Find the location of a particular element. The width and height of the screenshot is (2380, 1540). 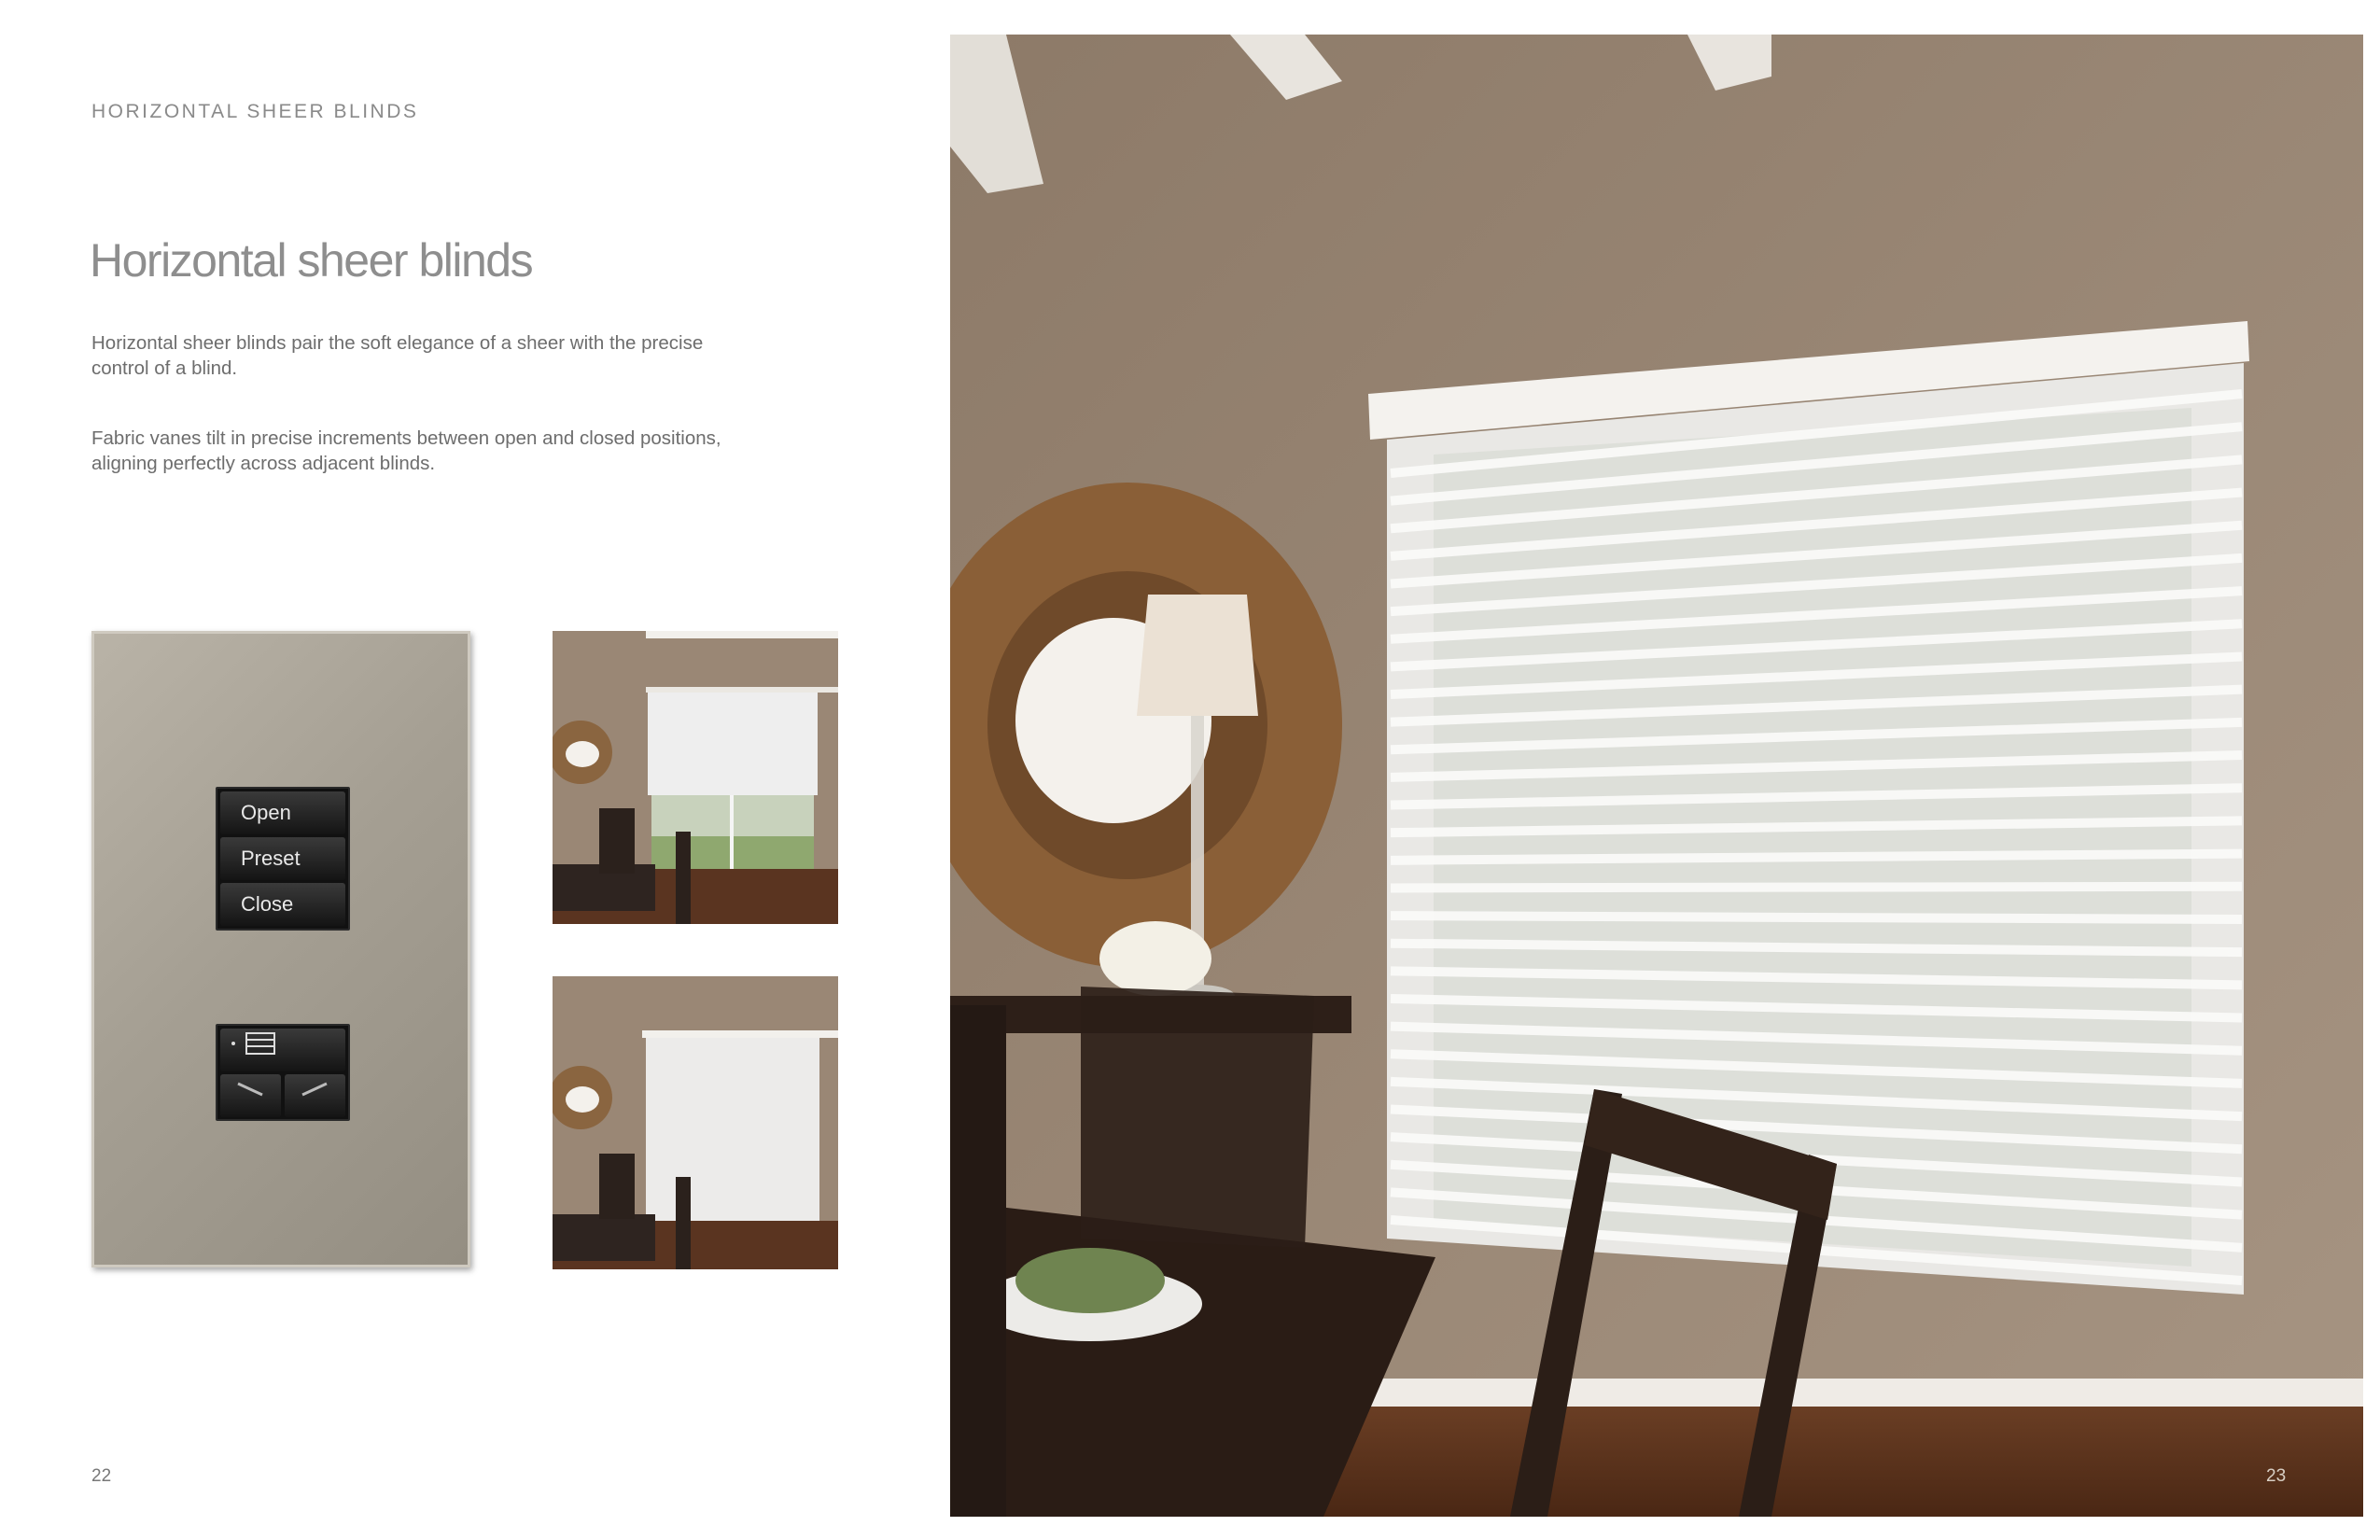

keypad-image: Open Preset Close is located at coordinates (280, 949).